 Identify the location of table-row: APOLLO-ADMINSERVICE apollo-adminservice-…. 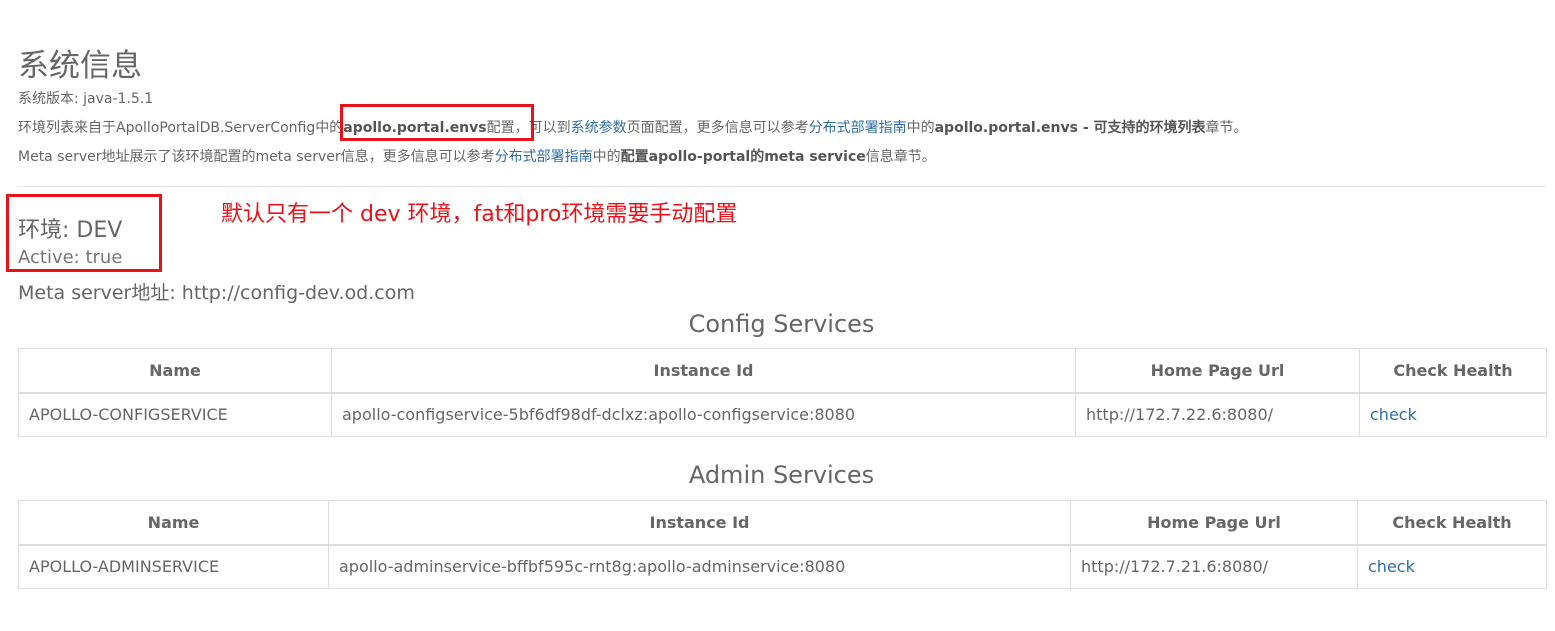
(782, 566).